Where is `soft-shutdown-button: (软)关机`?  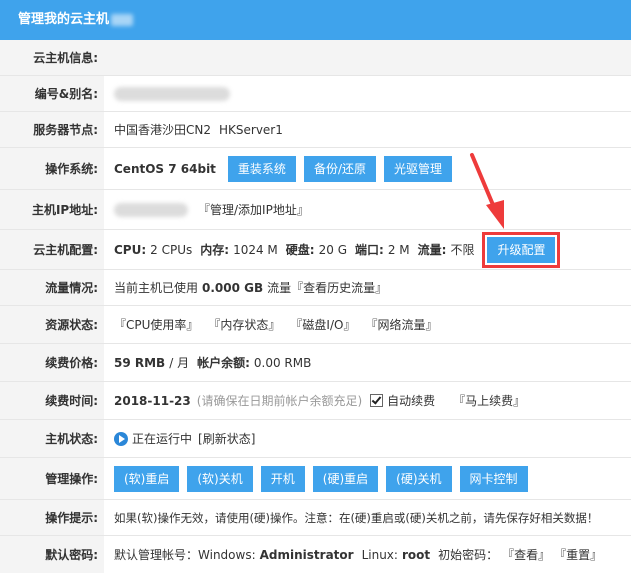
soft-shutdown-button: (软)关机 is located at coordinates (220, 478).